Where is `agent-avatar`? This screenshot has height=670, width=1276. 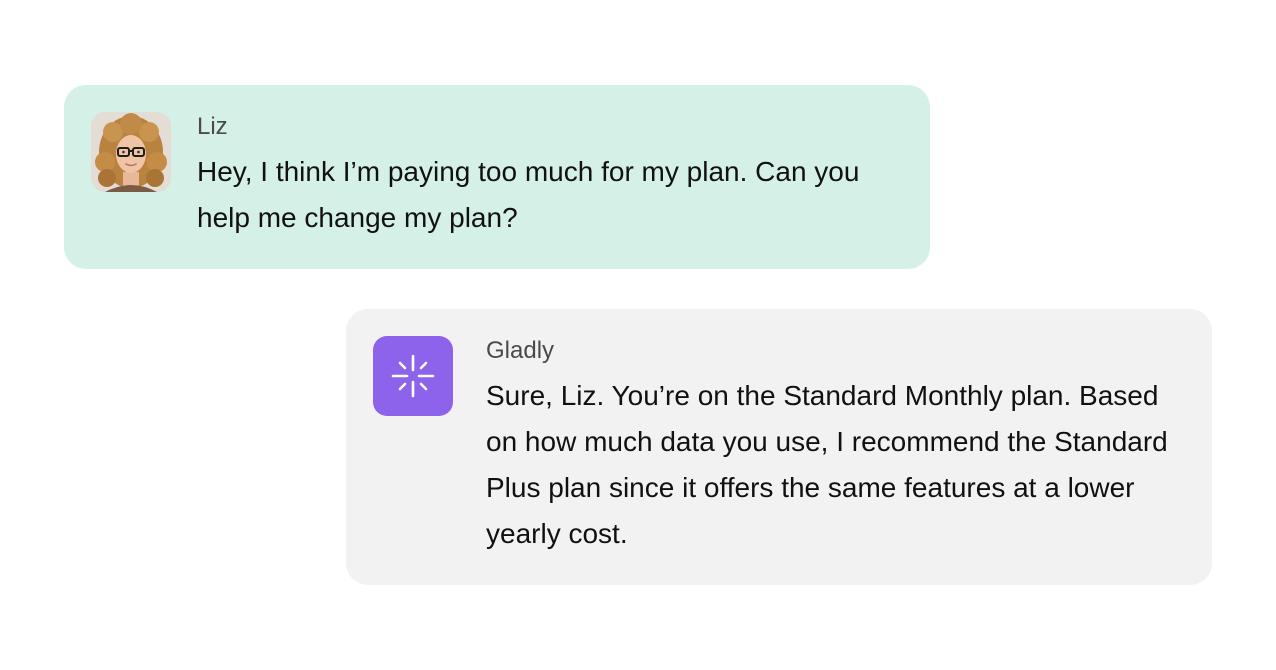 agent-avatar is located at coordinates (413, 376).